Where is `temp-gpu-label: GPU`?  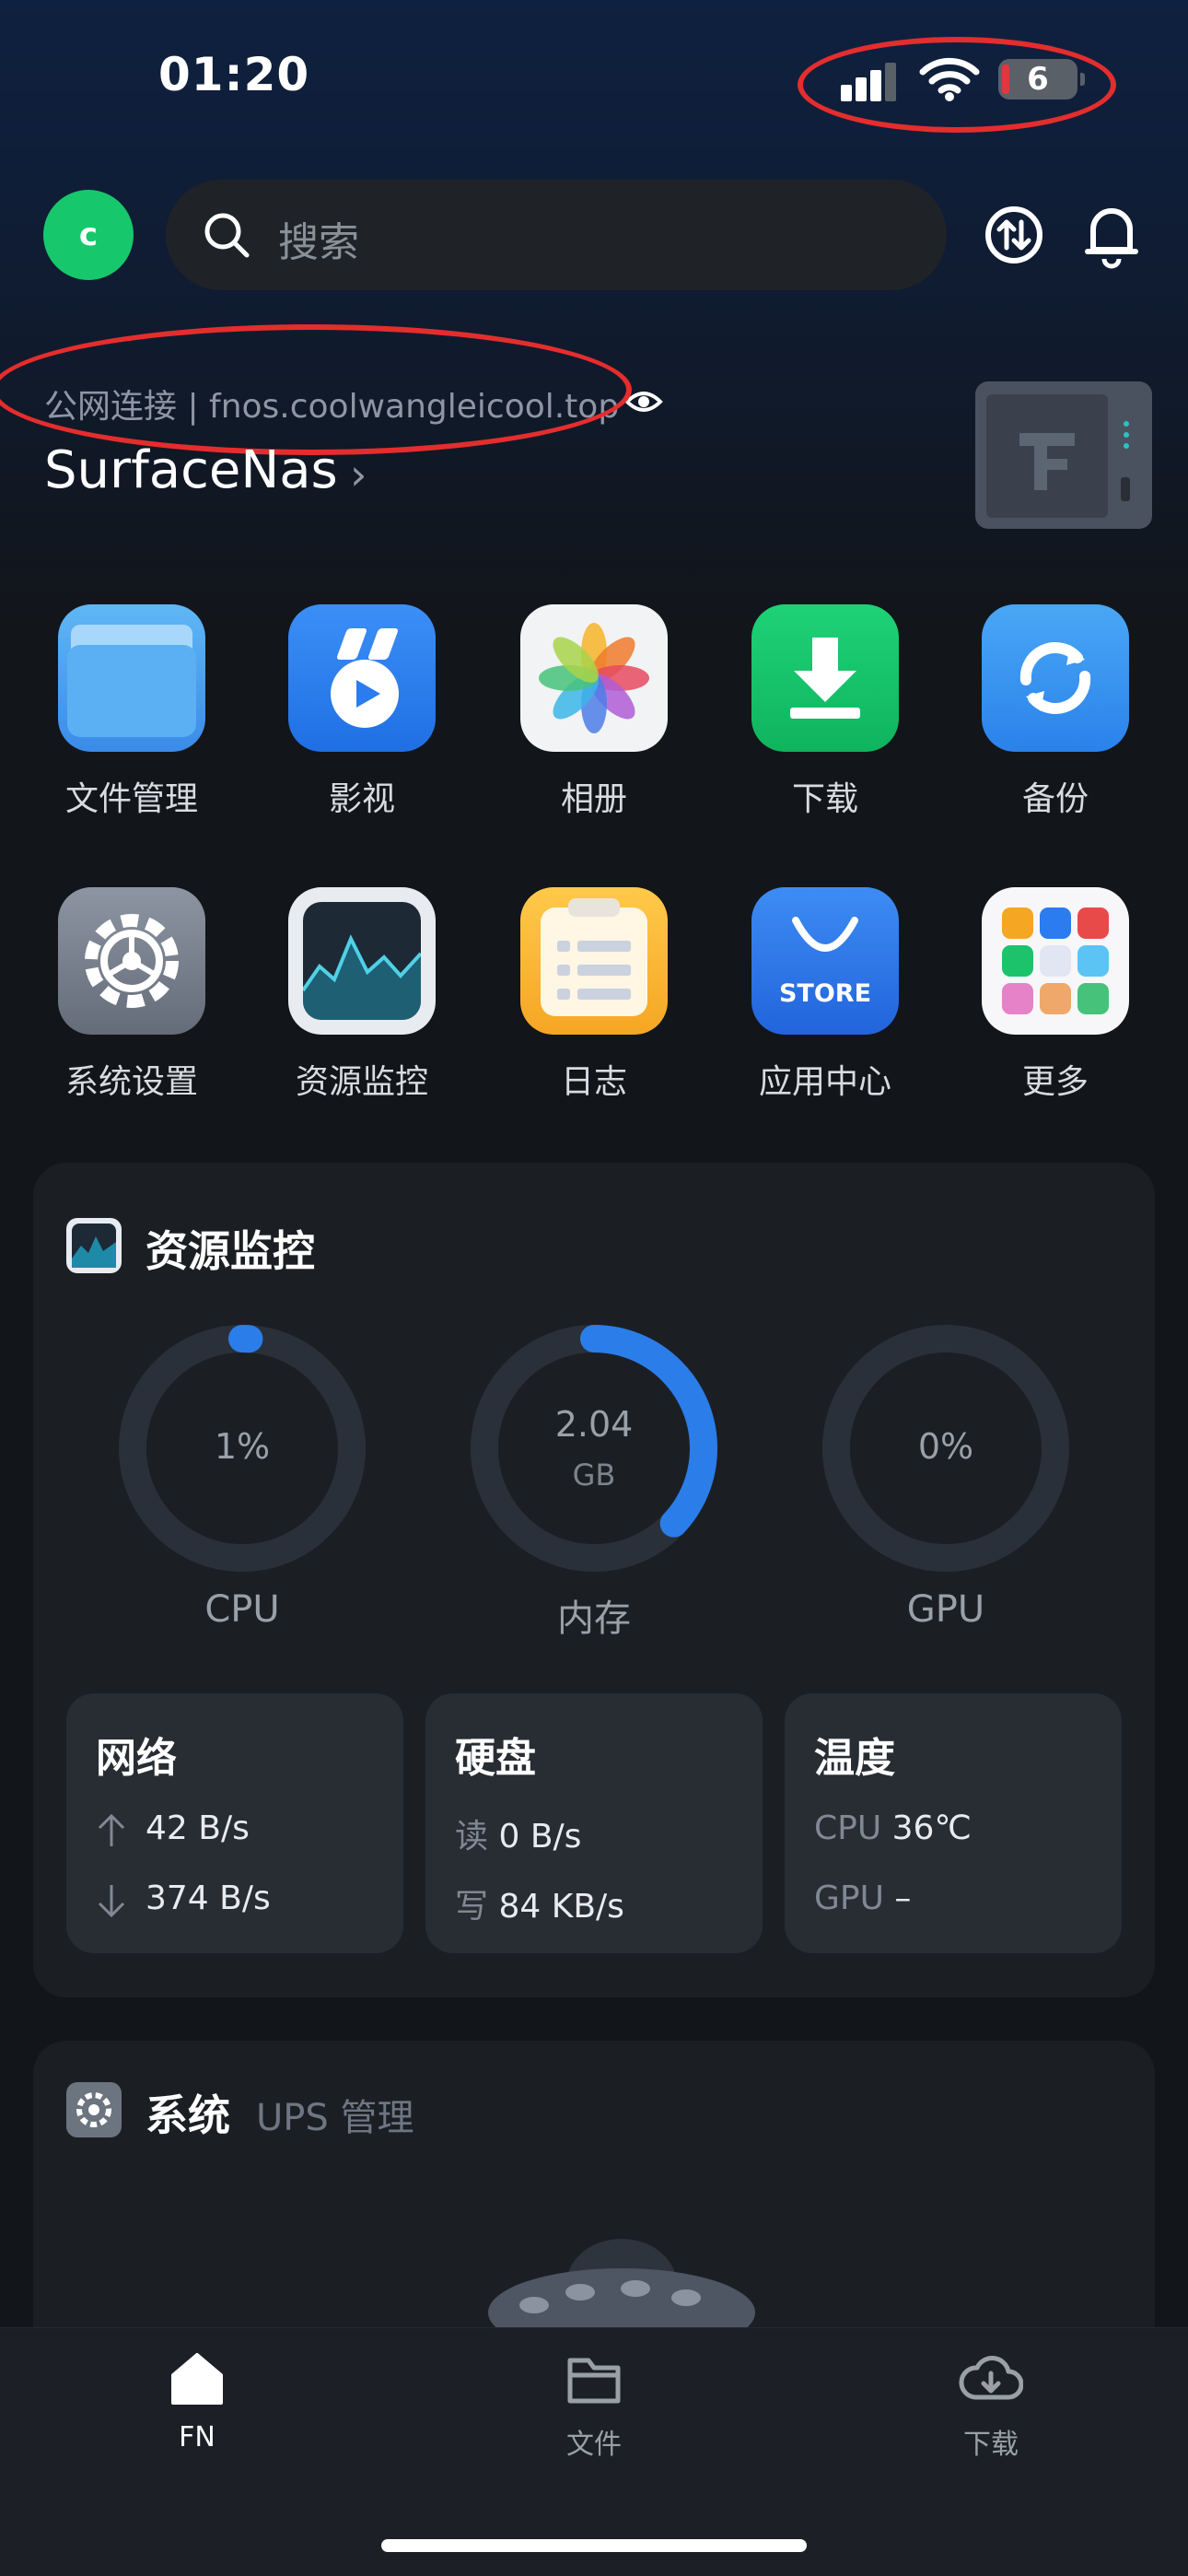 temp-gpu-label: GPU is located at coordinates (849, 1898).